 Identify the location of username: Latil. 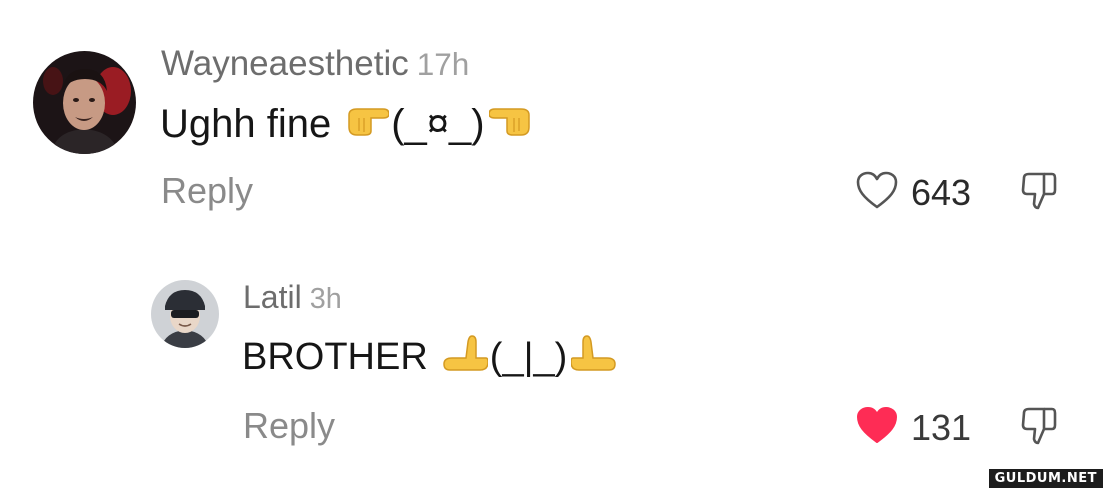
(272, 297).